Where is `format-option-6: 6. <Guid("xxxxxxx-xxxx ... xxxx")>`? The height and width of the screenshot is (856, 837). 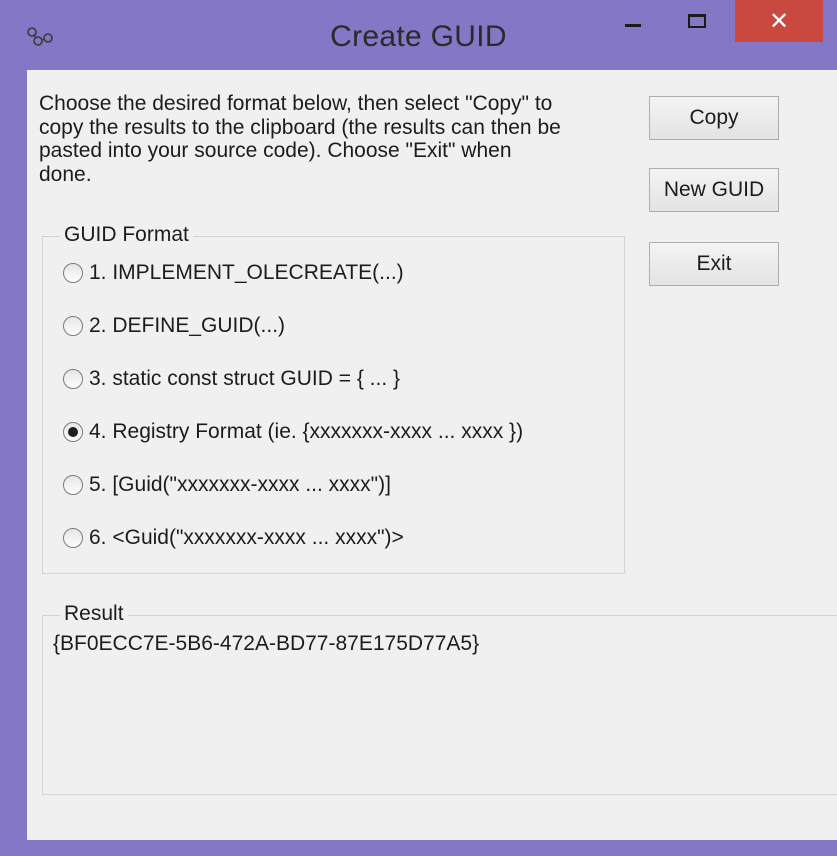
format-option-6: 6. <Guid("xxxxxxx-xxxx ... xxxx")> is located at coordinates (233, 538).